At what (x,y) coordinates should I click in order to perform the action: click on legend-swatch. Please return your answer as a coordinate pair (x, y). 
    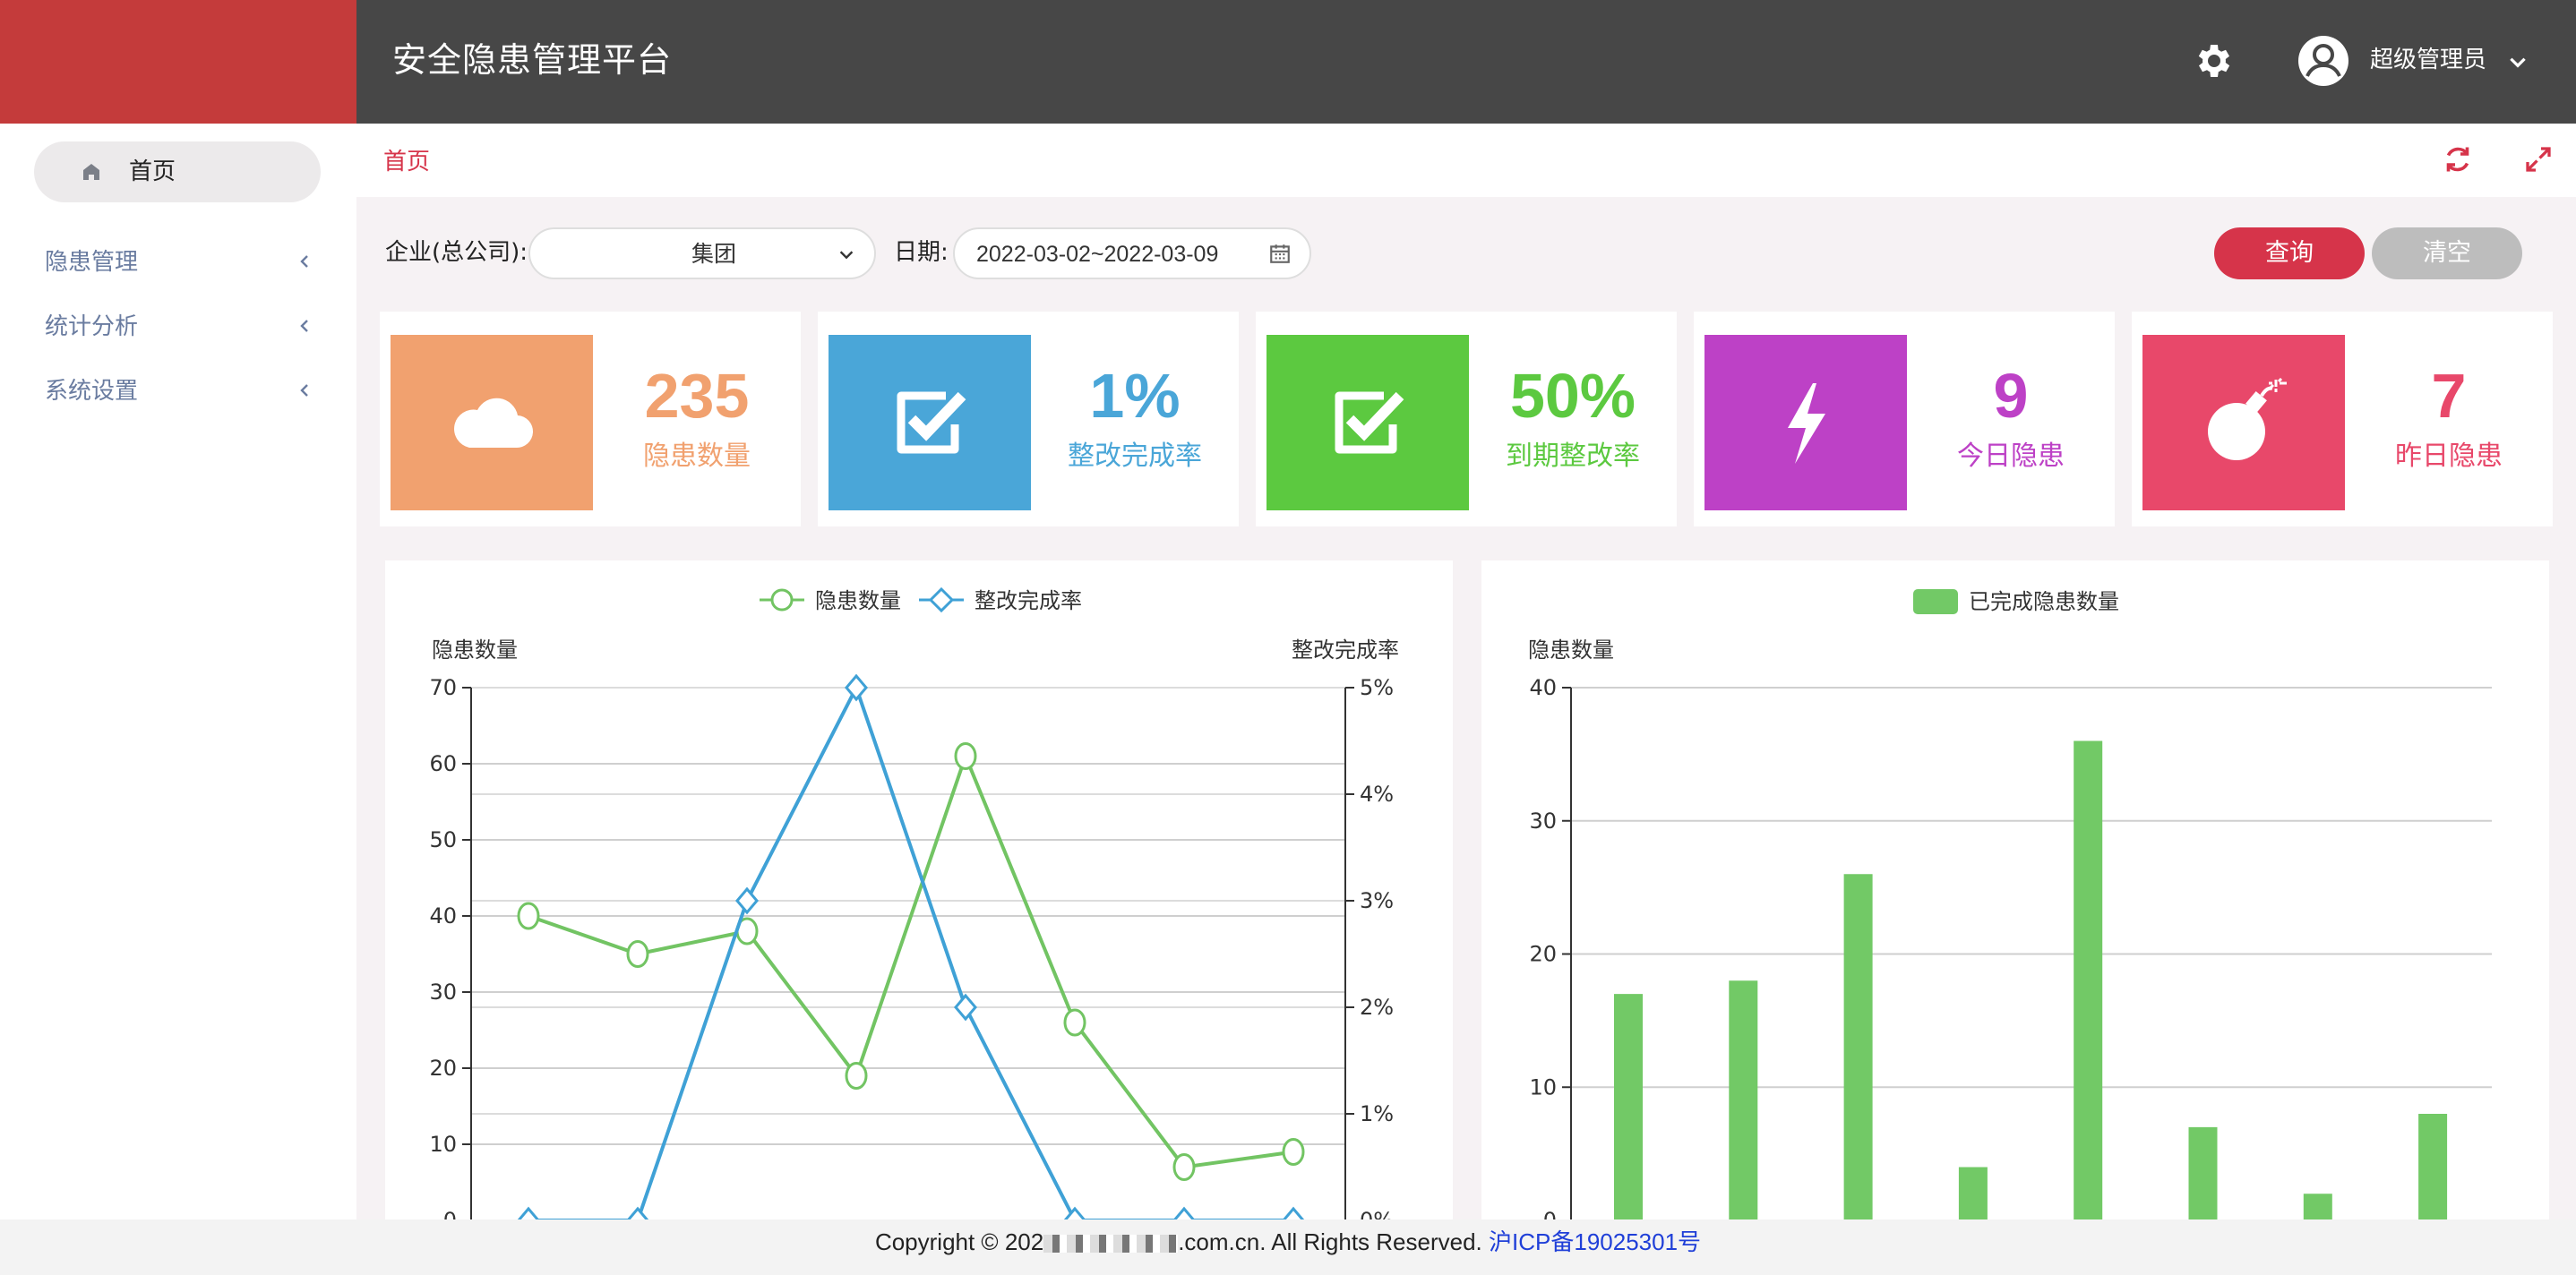
    Looking at the image, I should click on (1935, 601).